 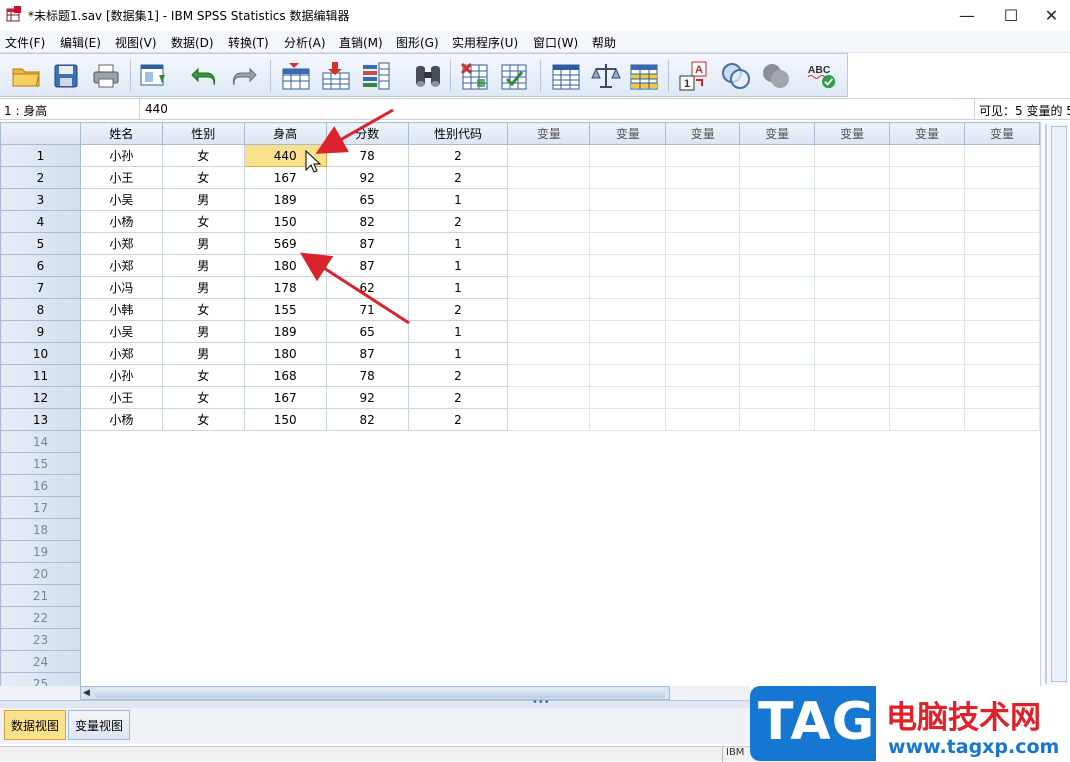 I want to click on data-cell: 小孙, so click(x=121, y=375).